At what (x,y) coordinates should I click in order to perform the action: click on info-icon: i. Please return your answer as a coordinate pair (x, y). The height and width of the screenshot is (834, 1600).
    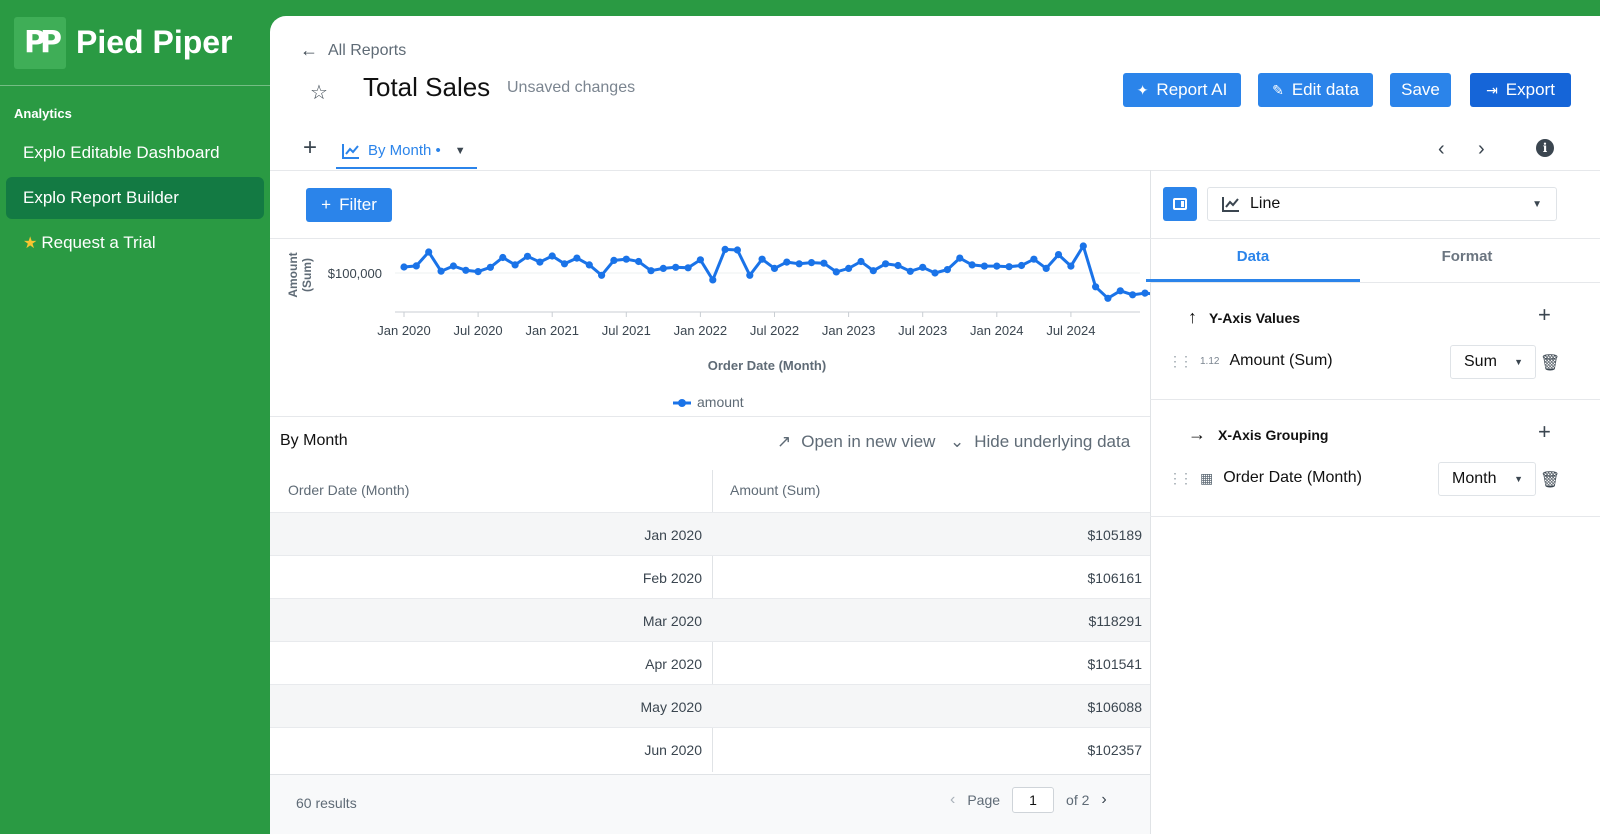
    Looking at the image, I should click on (1545, 148).